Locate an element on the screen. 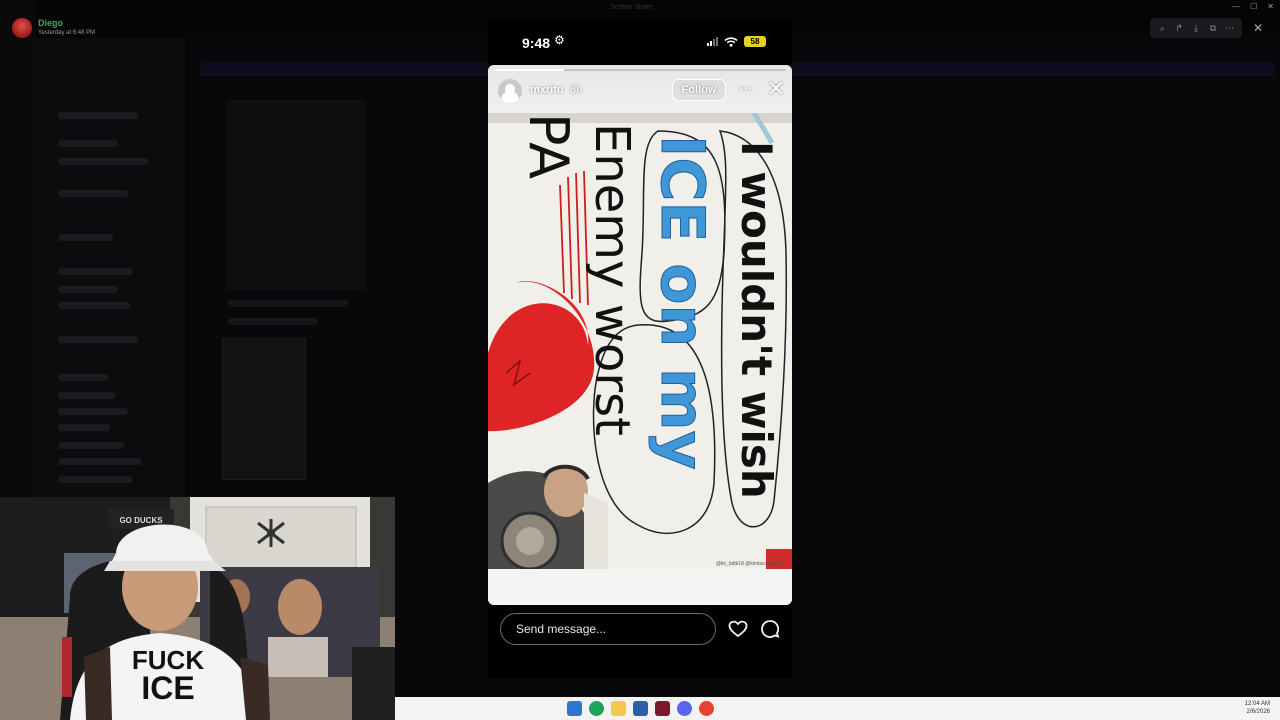  shirt-text-line-2: ICE is located at coordinates (167, 688).